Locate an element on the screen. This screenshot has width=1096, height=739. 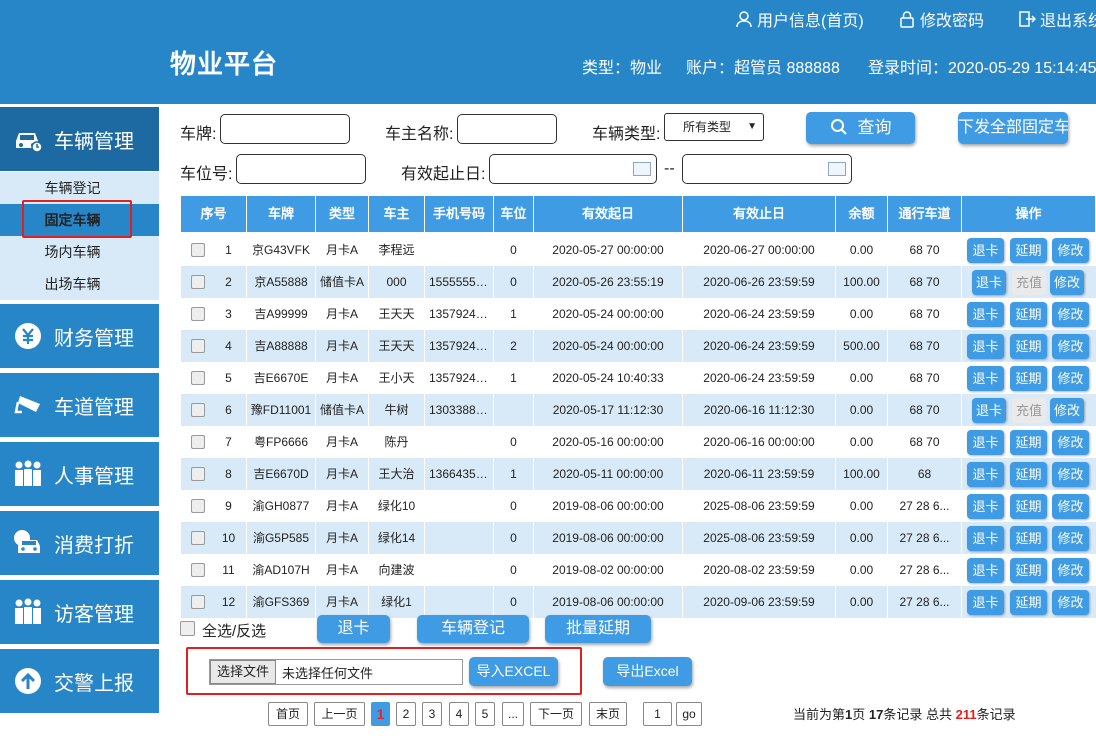
menu-vehicle-management: 车辆管理 is located at coordinates (79, 139).